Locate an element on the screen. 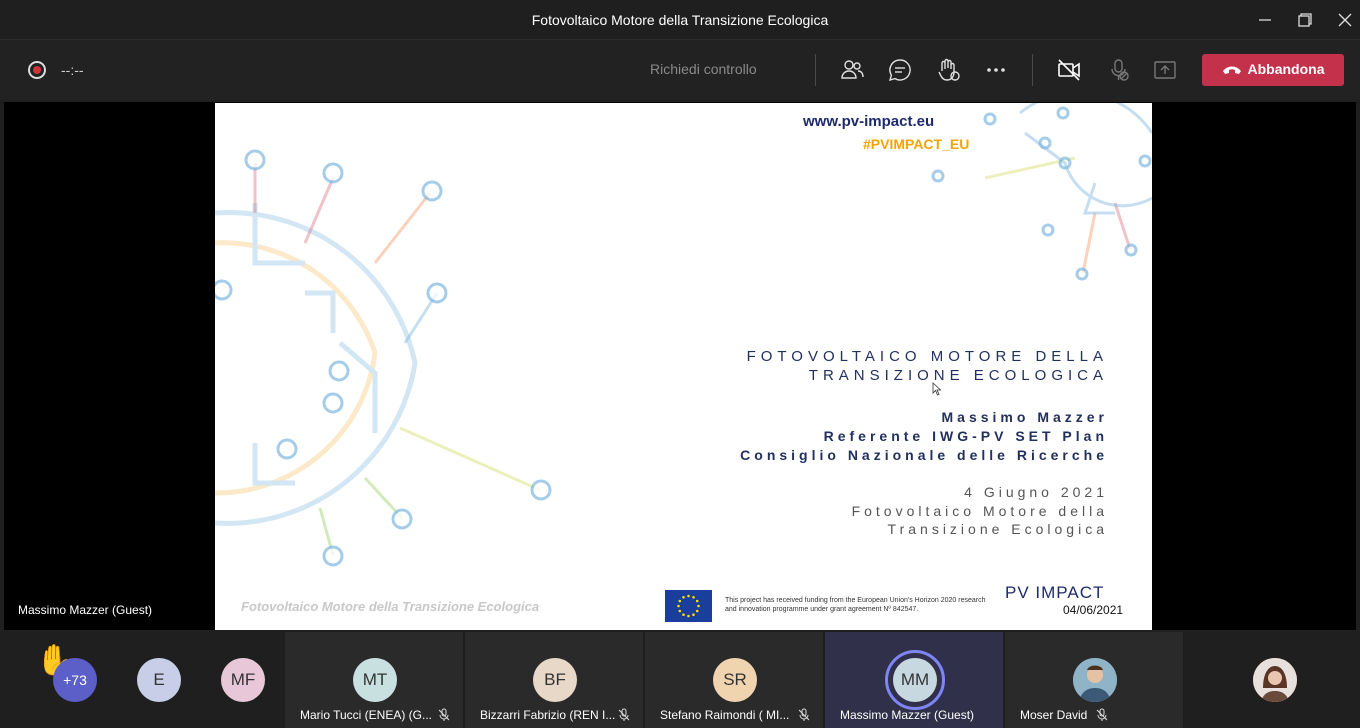 The height and width of the screenshot is (728, 1360). hang-up-icon is located at coordinates (1232, 71).